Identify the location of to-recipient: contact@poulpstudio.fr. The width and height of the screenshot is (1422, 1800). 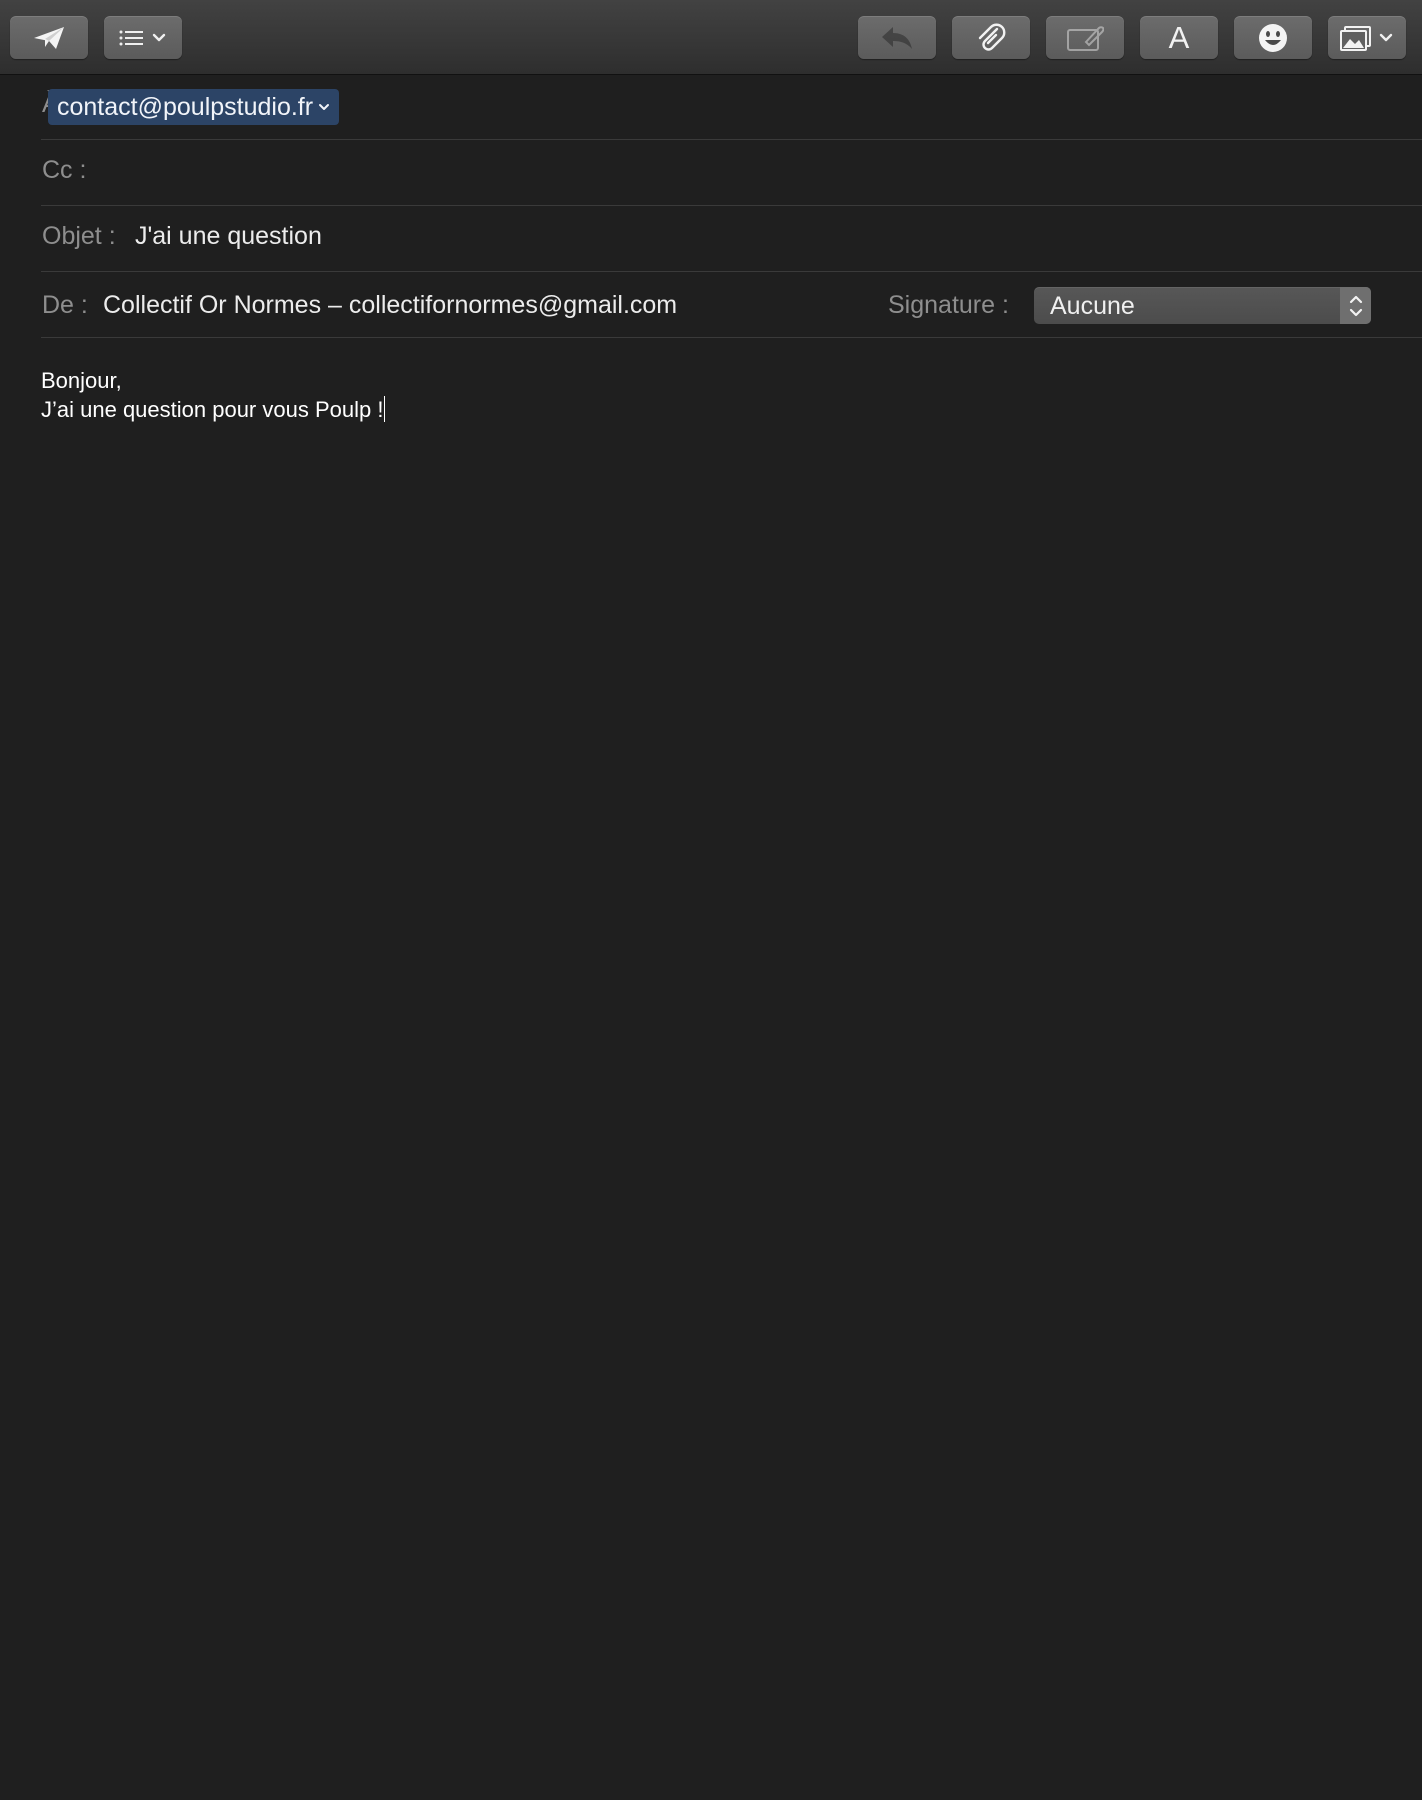
(185, 106).